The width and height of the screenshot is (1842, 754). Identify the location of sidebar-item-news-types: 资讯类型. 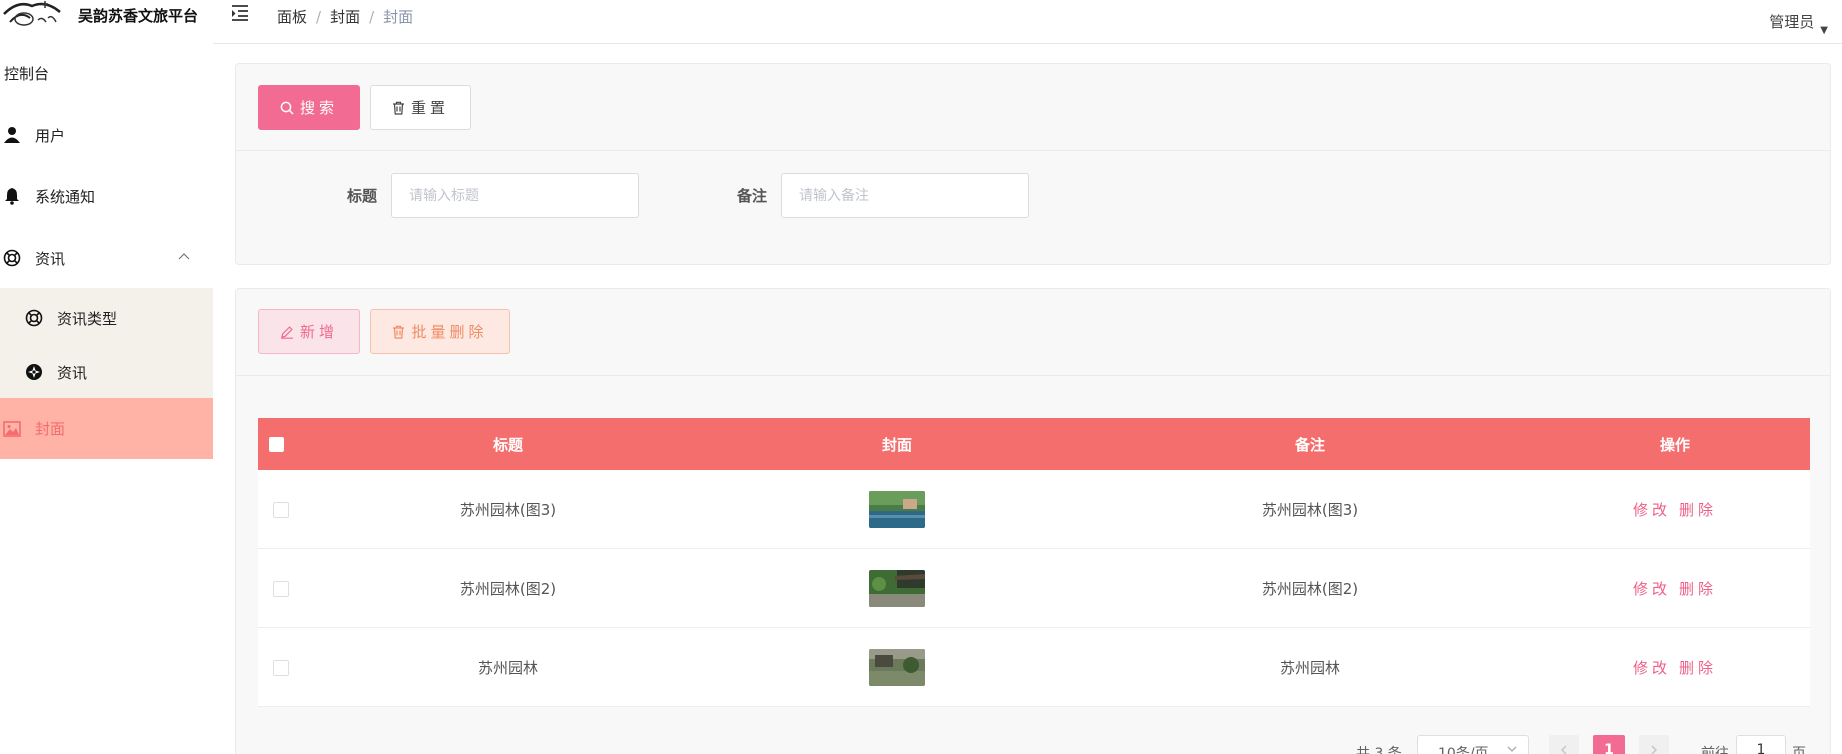
(106, 318).